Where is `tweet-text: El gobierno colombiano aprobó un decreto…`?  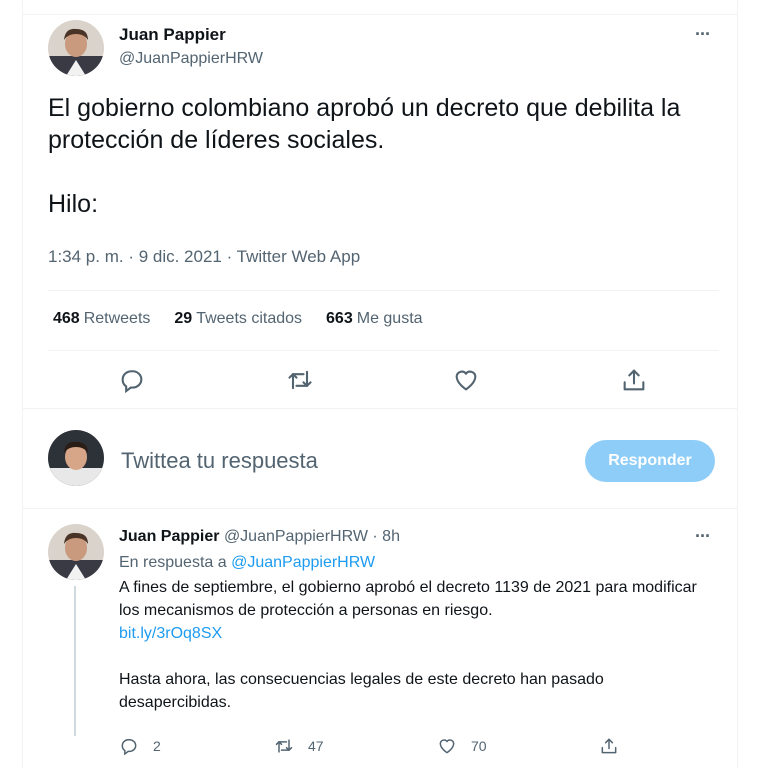
tweet-text: El gobierno colombiano aprobó un decreto… is located at coordinates (388, 156).